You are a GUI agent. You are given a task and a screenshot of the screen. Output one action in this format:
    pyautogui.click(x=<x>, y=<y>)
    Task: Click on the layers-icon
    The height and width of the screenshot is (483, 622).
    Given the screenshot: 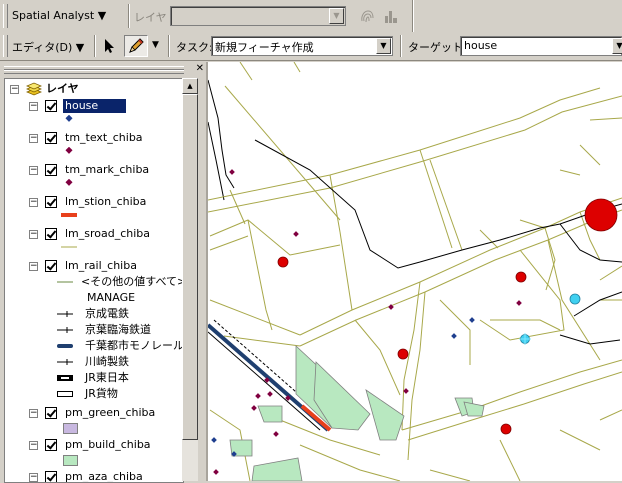 What is the action you would take?
    pyautogui.click(x=34, y=89)
    